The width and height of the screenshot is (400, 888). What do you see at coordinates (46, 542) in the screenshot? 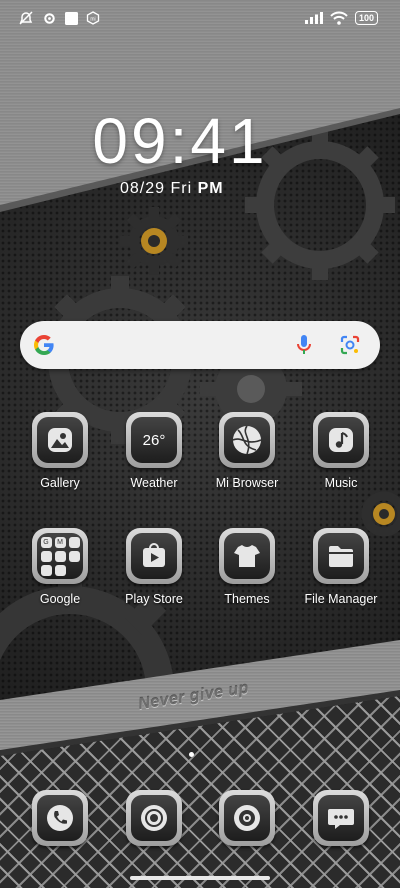
I see `google-folder-icon: G` at bounding box center [46, 542].